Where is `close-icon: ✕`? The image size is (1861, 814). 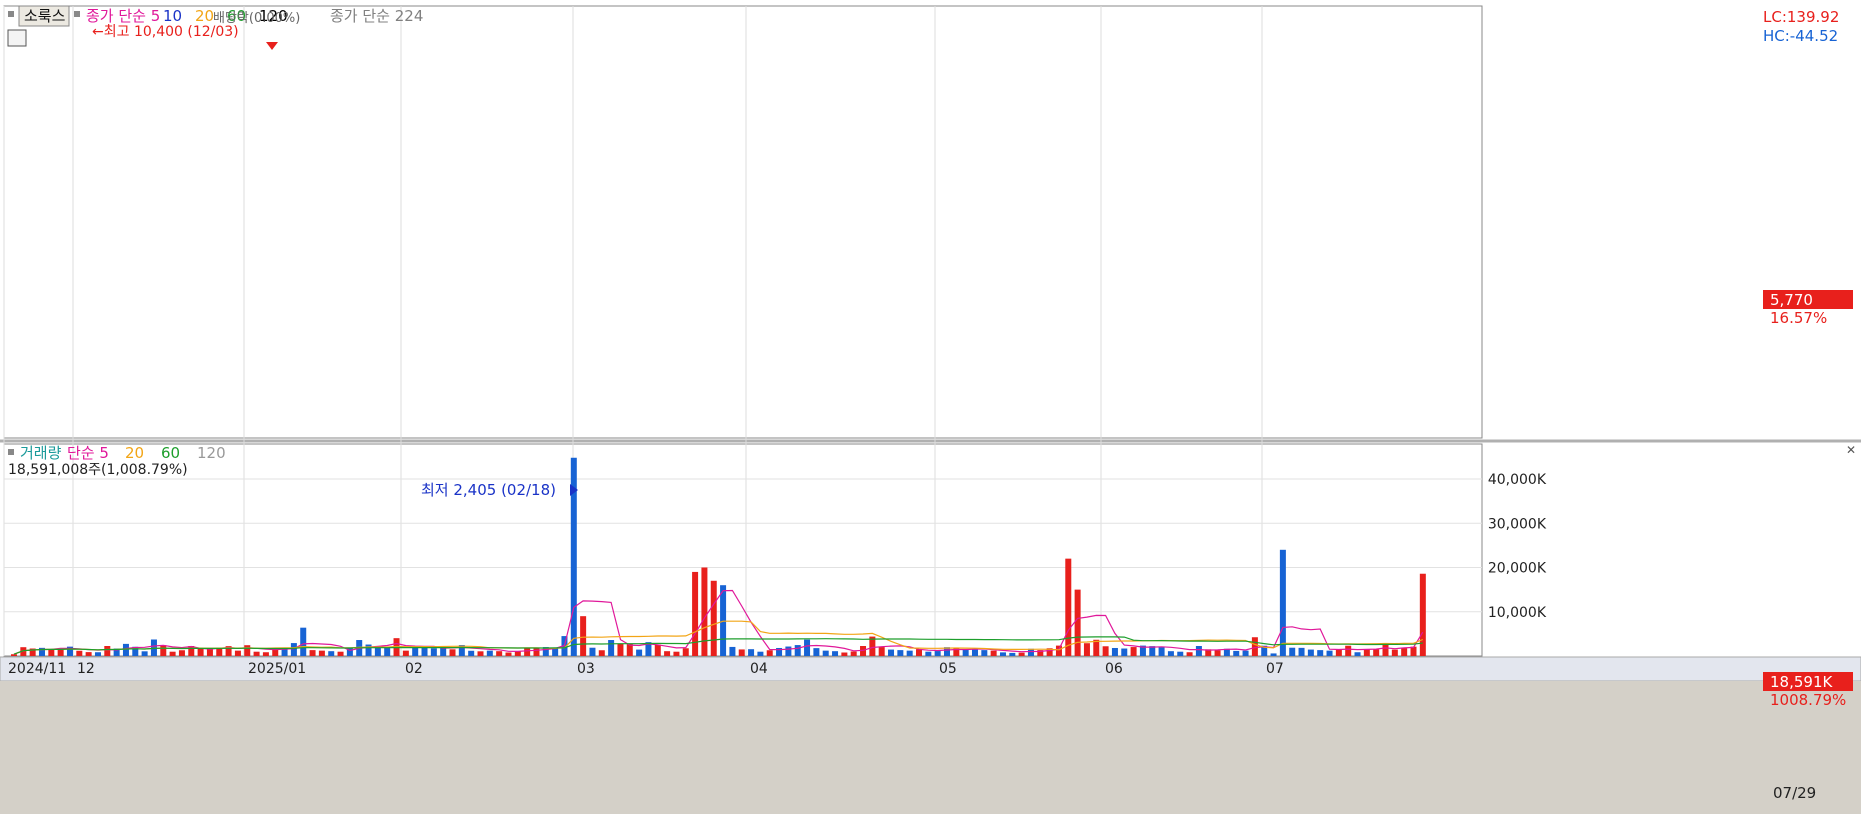
close-icon: ✕ is located at coordinates (1851, 450).